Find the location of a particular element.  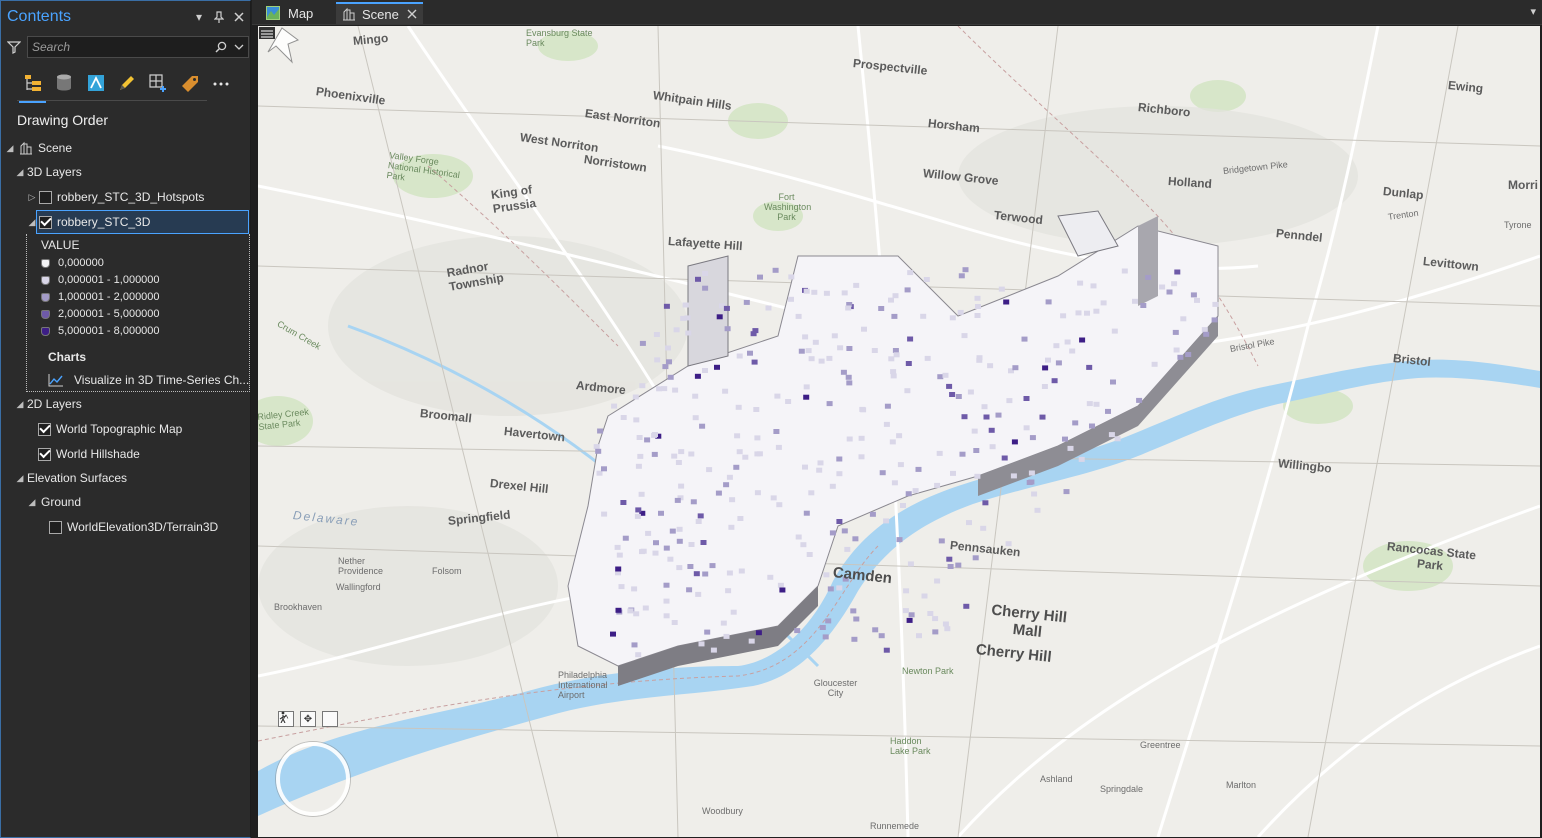

walk-icon is located at coordinates (308, 719).